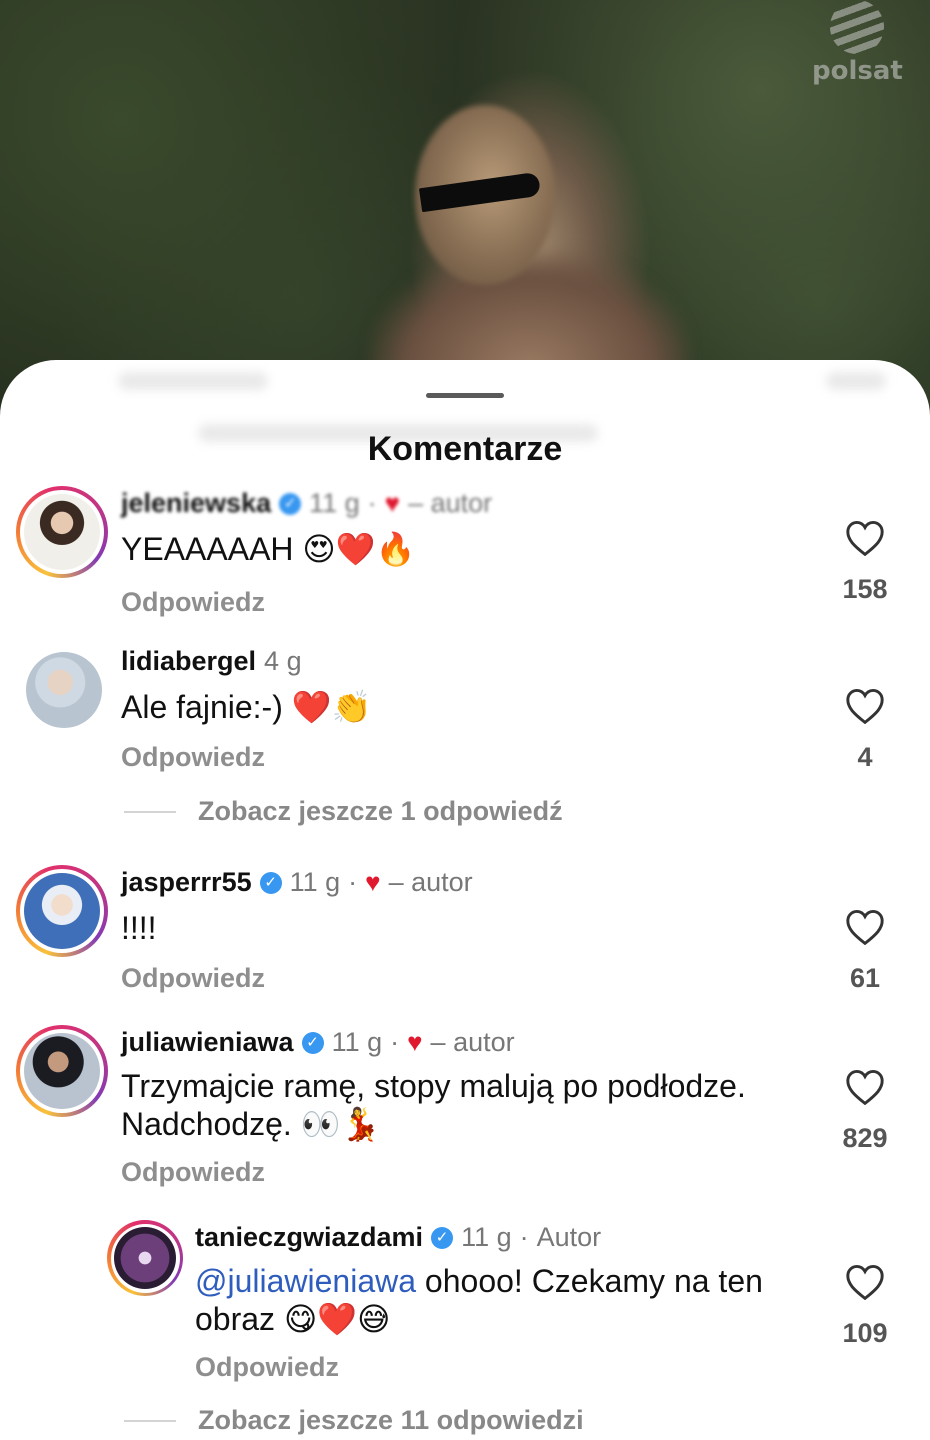 The image size is (930, 1440). What do you see at coordinates (391, 1420) in the screenshot?
I see `view-more-replies-label: Zobacz jeszcze 11 odpowiedzi` at bounding box center [391, 1420].